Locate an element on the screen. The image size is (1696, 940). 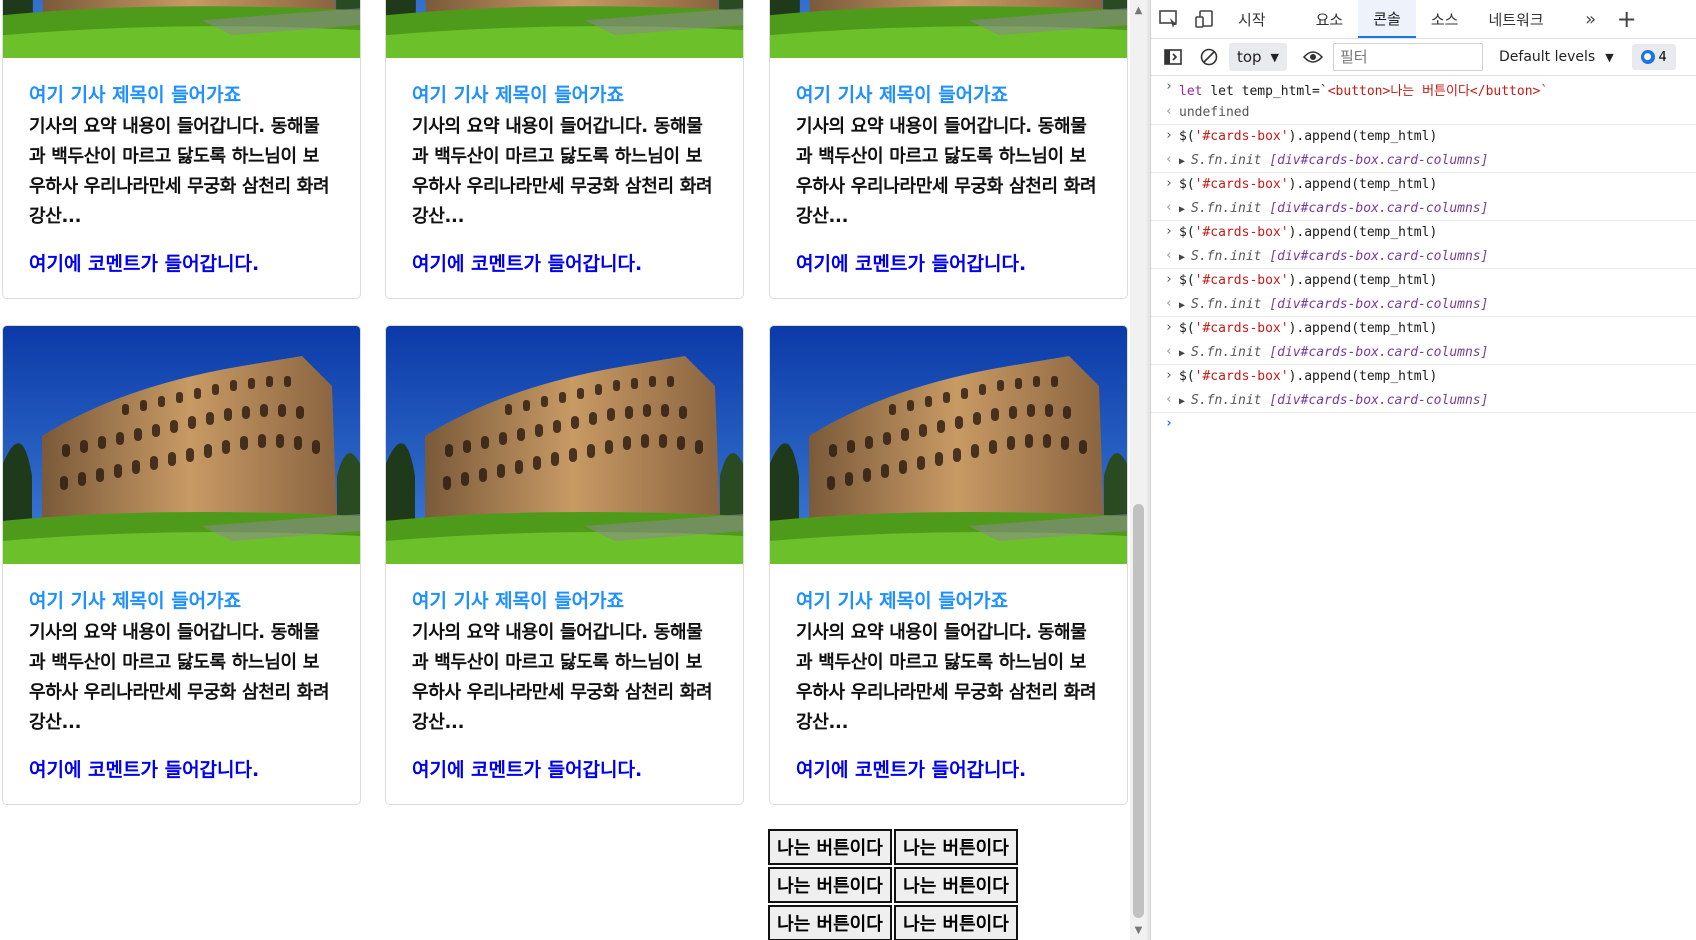
context-select: top ▼ is located at coordinates (1258, 57).